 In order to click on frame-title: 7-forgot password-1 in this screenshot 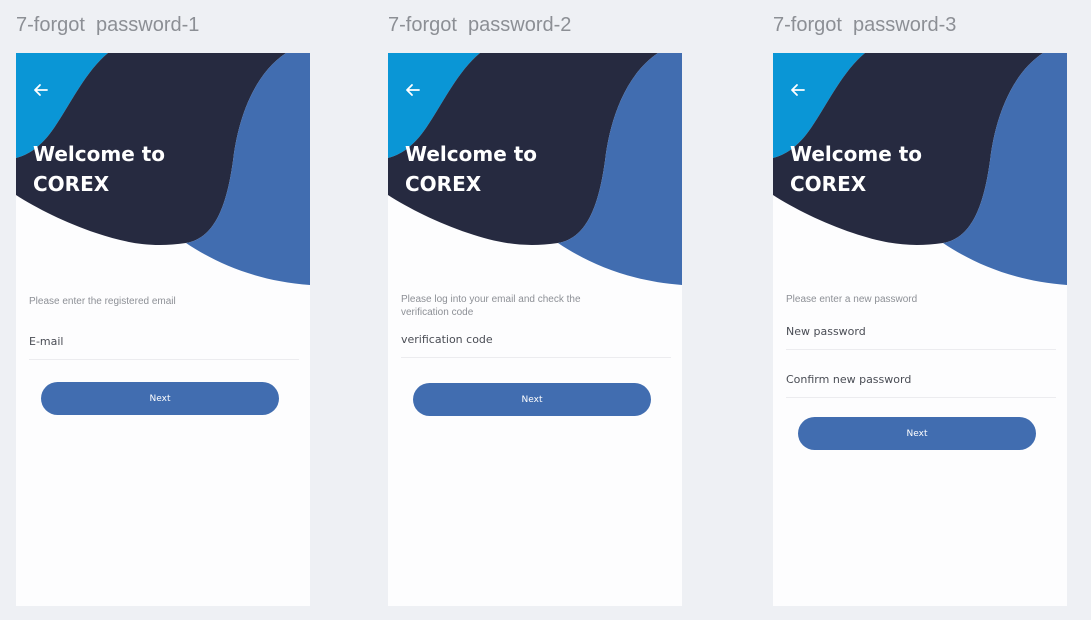, I will do `click(108, 25)`.